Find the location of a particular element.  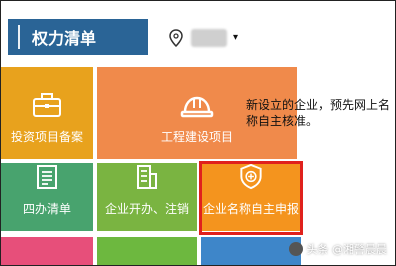

briefcase-icon is located at coordinates (47, 105).